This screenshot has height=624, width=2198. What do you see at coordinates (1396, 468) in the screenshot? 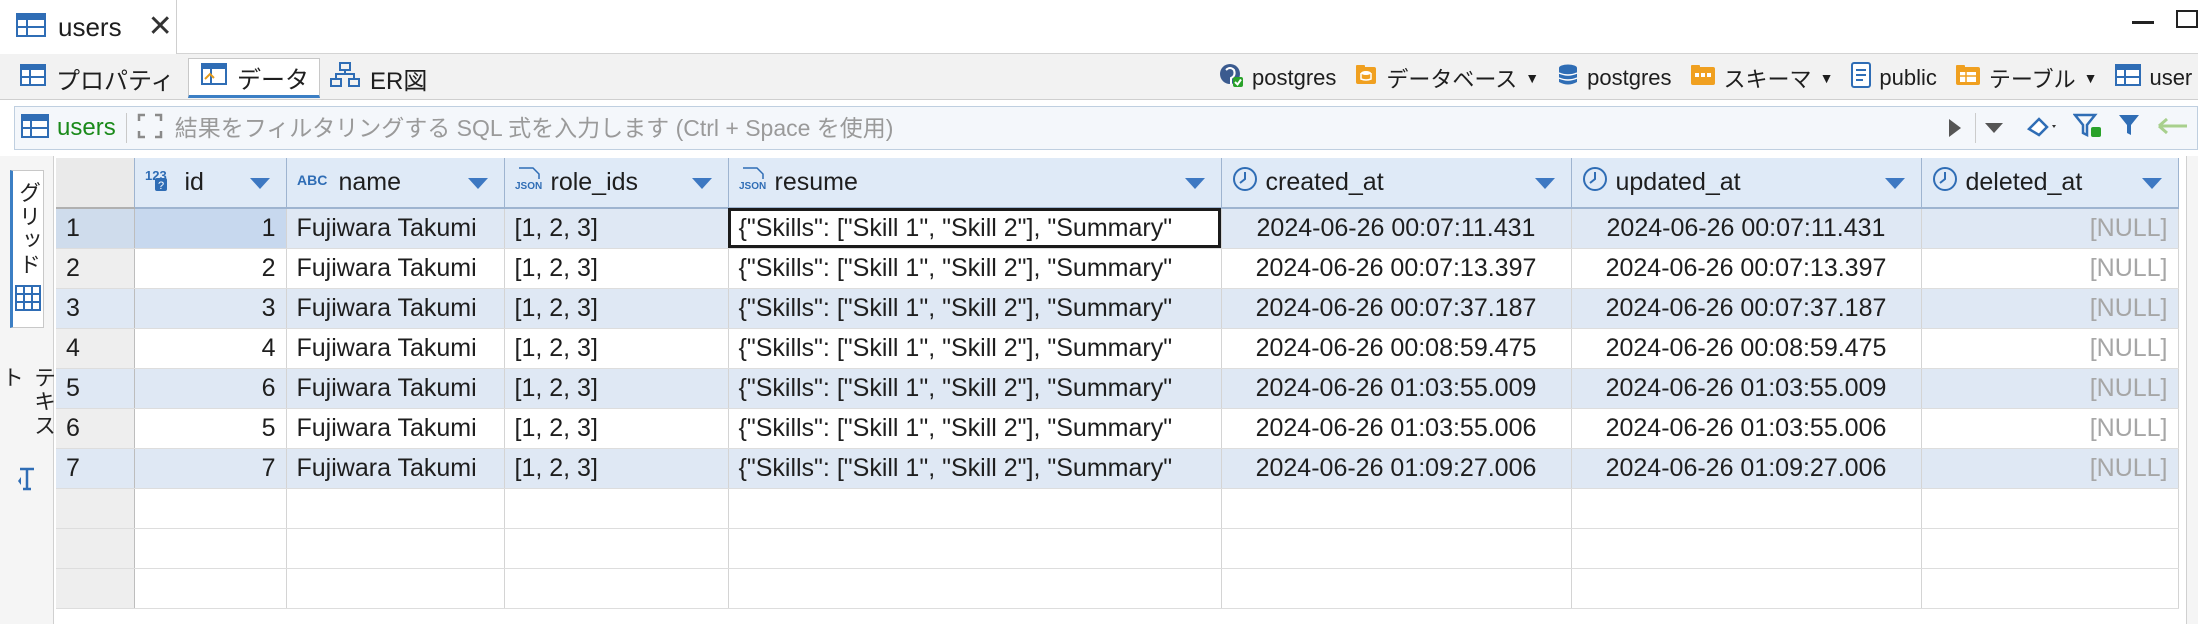
I see `cell-created-at: 2024-06-26 01:09:27.006` at bounding box center [1396, 468].